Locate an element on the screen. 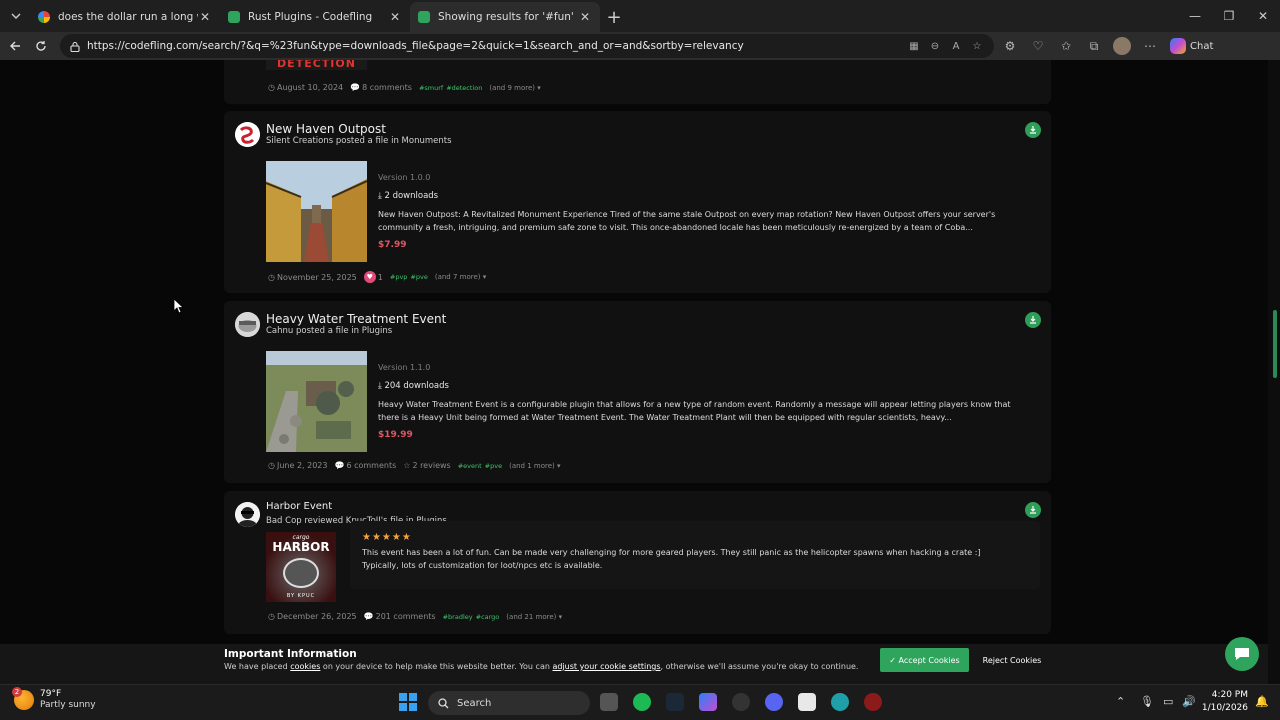 The width and height of the screenshot is (1280, 720). favorite-star-icon: ☆ is located at coordinates (977, 46).